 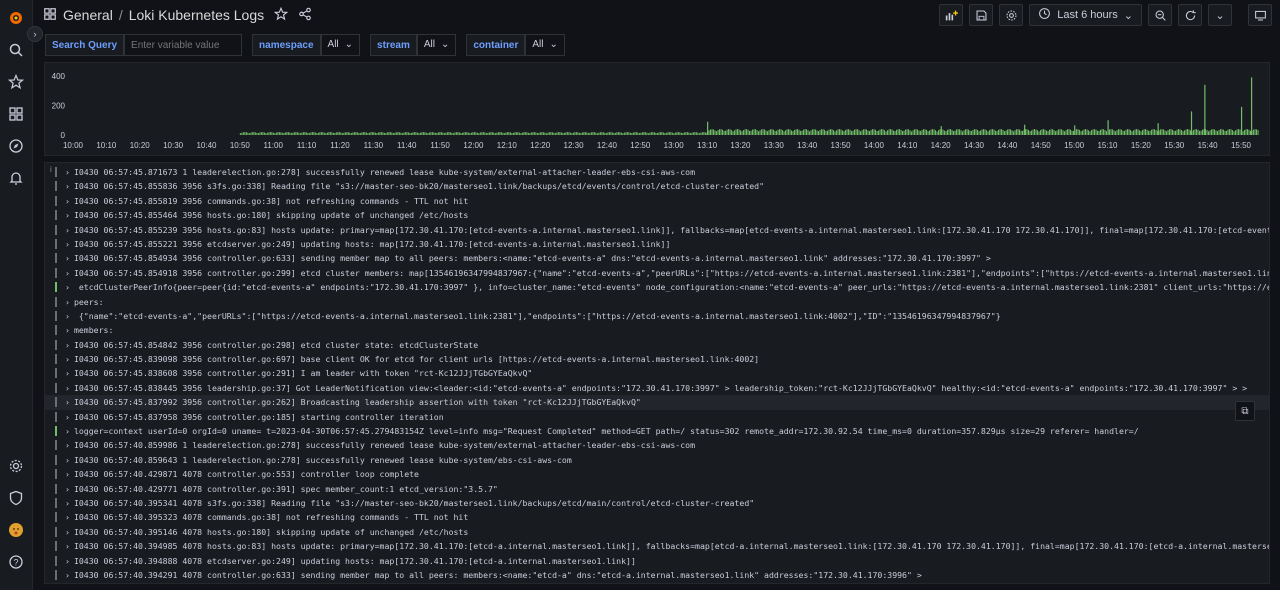 I want to click on namespace-select: All ⌄, so click(x=340, y=45).